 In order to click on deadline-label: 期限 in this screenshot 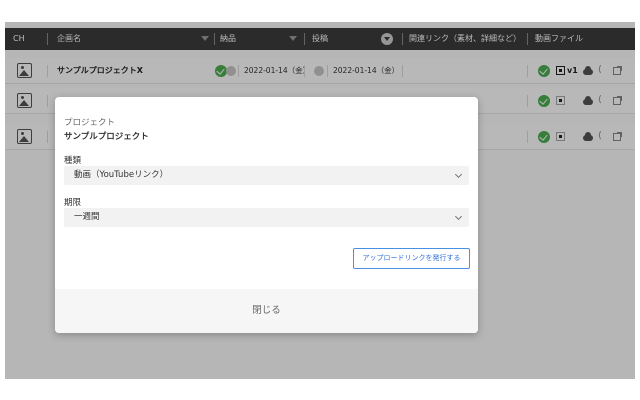, I will do `click(73, 203)`.